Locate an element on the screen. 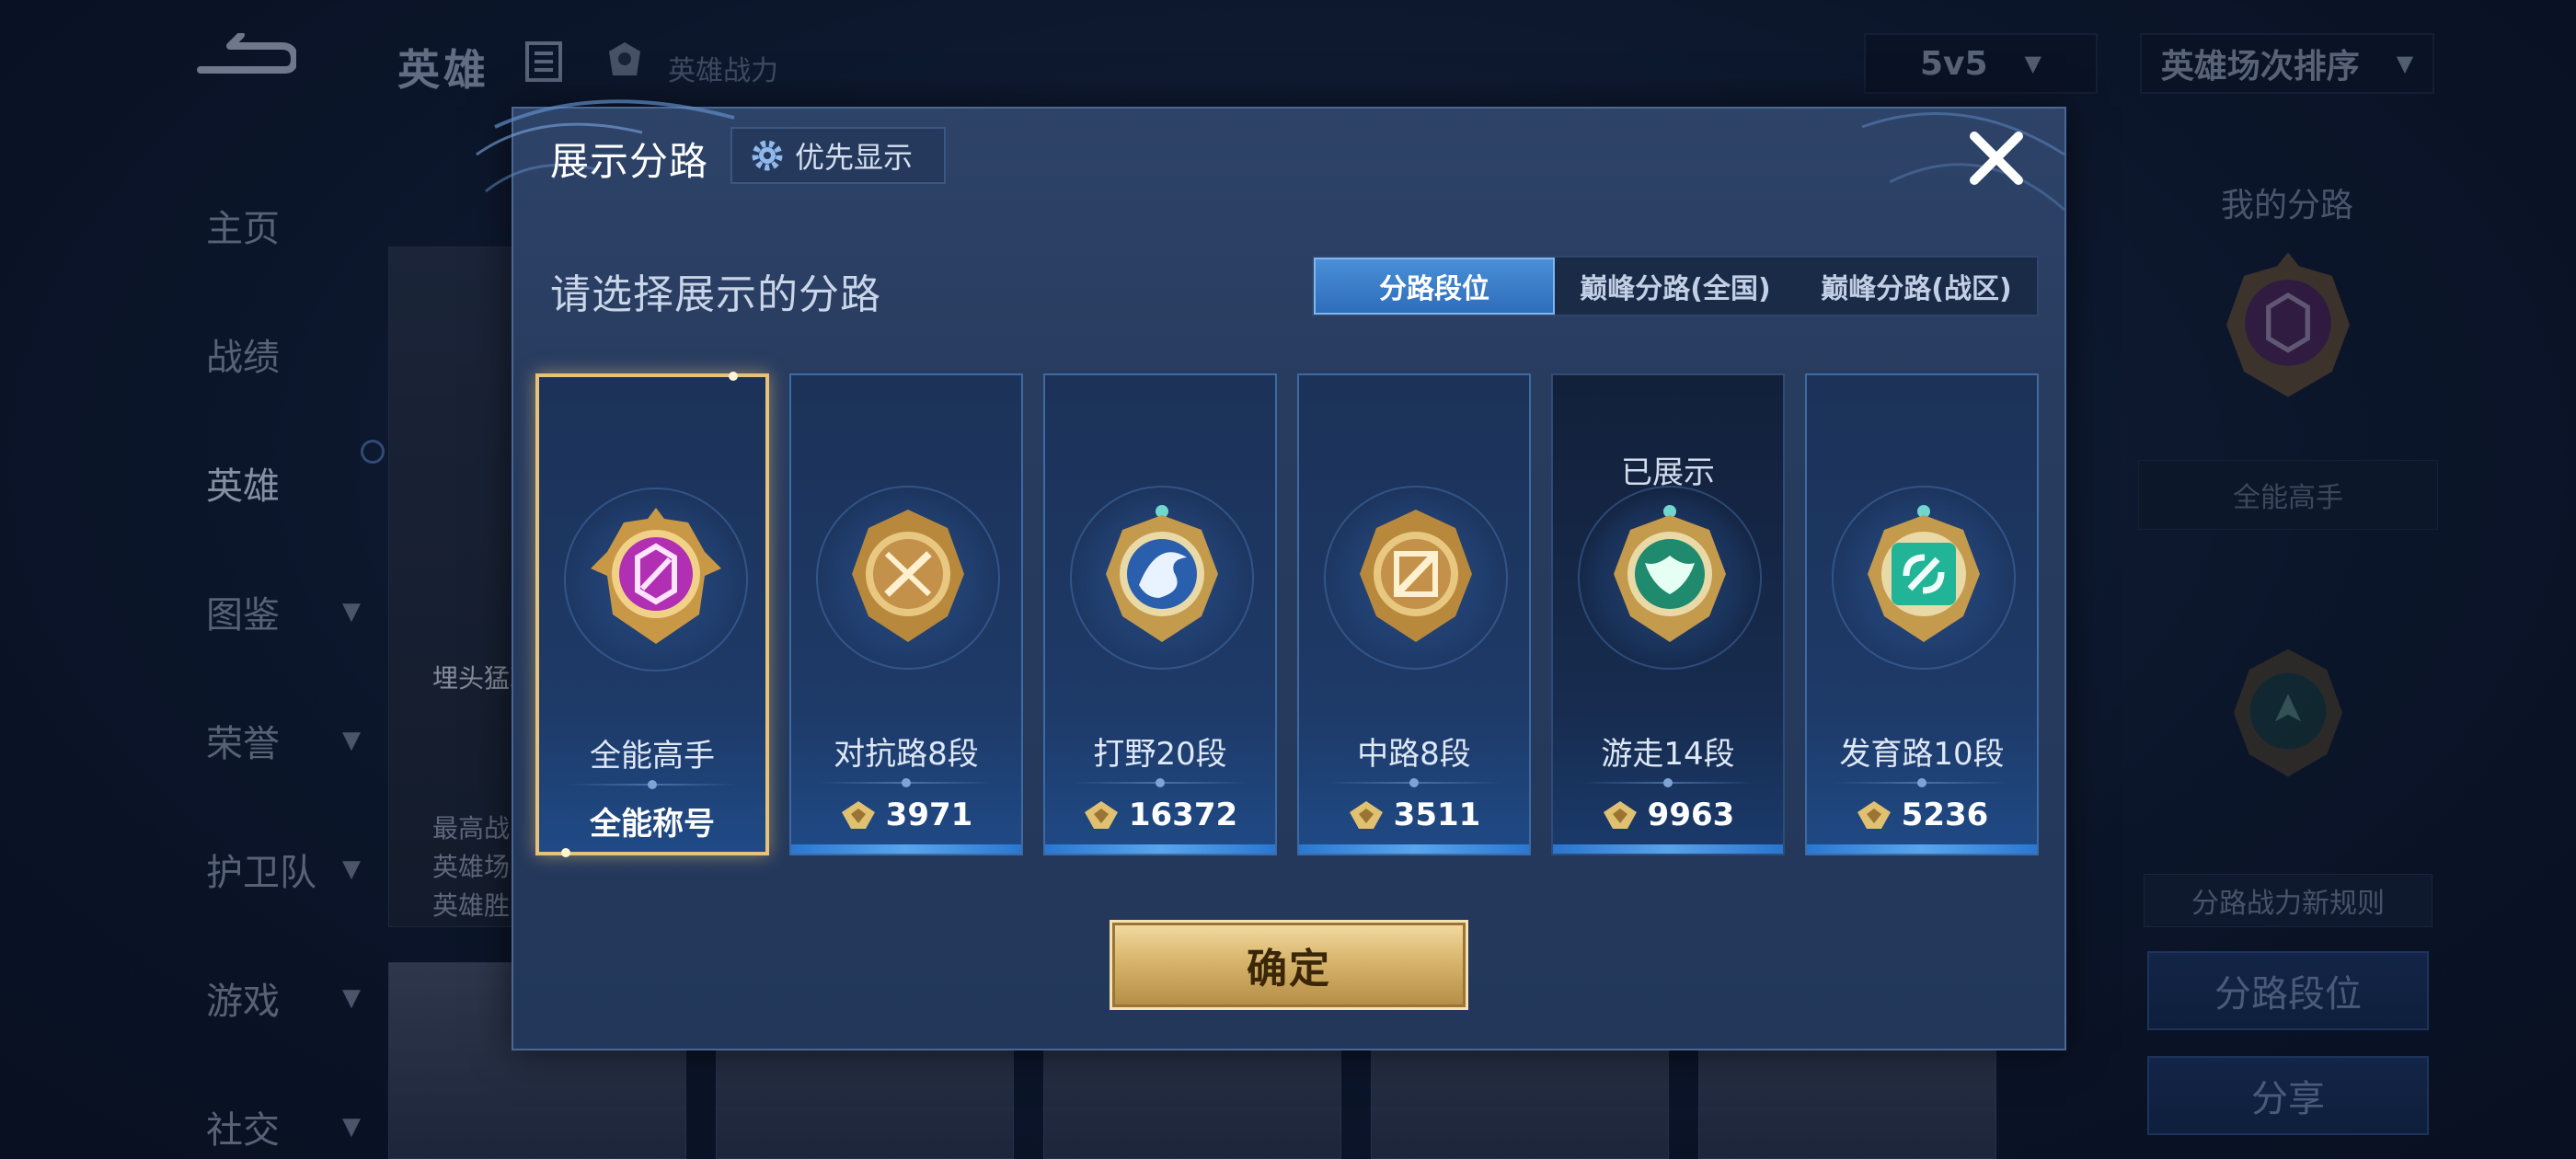 The width and height of the screenshot is (2576, 1159). lane-score: 16372 is located at coordinates (1160, 815).